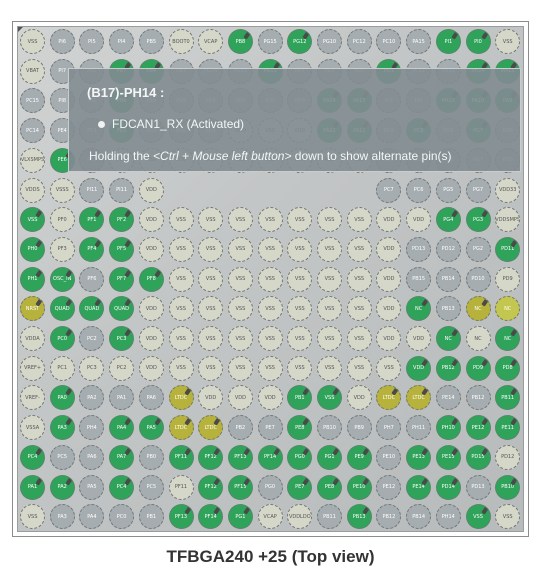 This screenshot has width=541, height=576. I want to click on pin-ball: PG2, so click(478, 249).